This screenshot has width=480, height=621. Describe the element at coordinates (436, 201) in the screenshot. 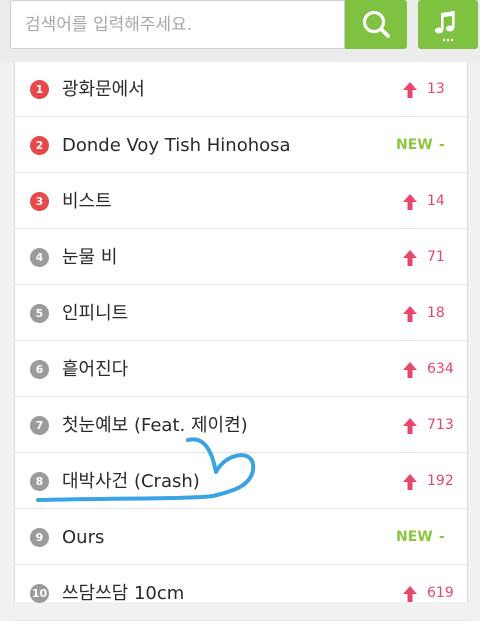

I see `rank-change: 14` at that location.